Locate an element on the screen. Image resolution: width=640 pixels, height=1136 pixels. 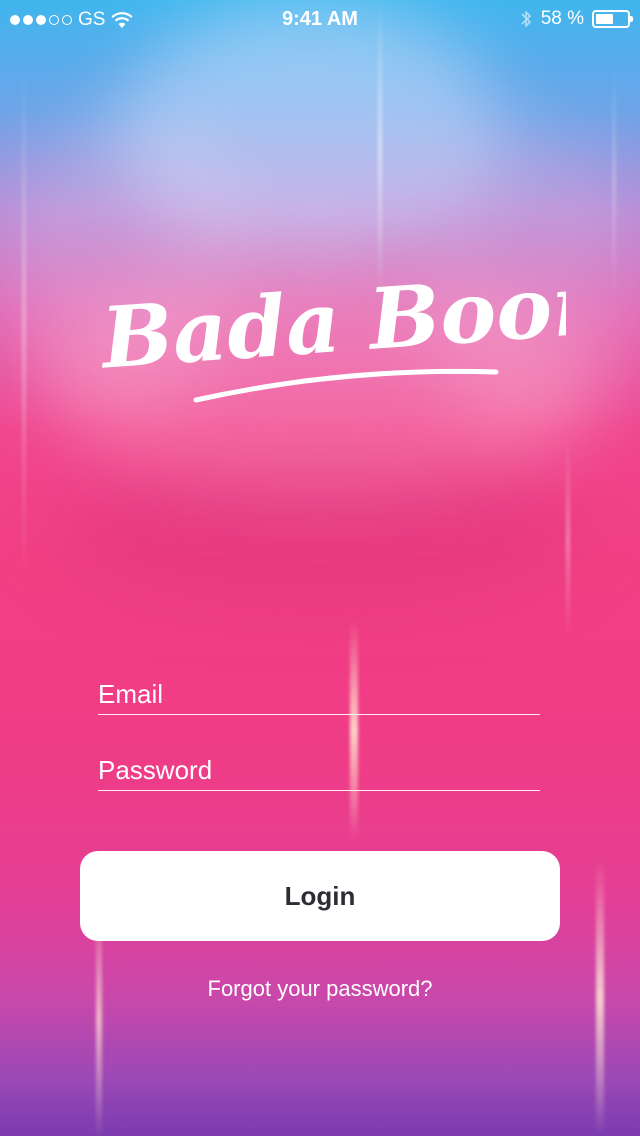
battery-icon is located at coordinates (612, 19).